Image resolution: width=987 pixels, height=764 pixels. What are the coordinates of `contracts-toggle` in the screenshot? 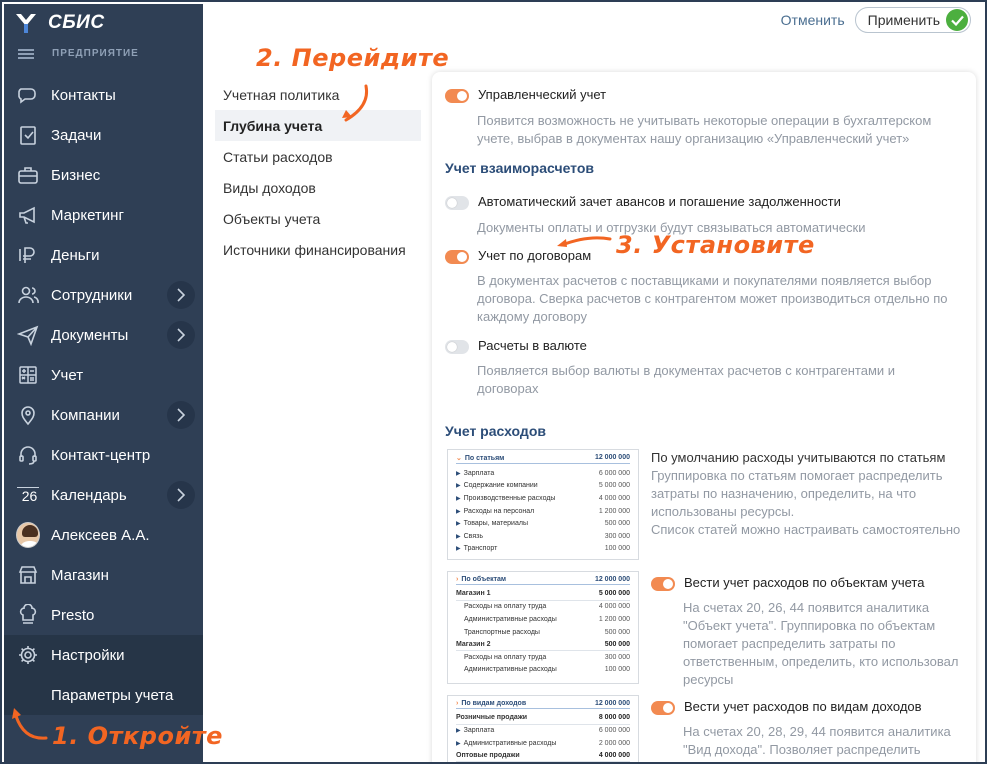 It's located at (457, 257).